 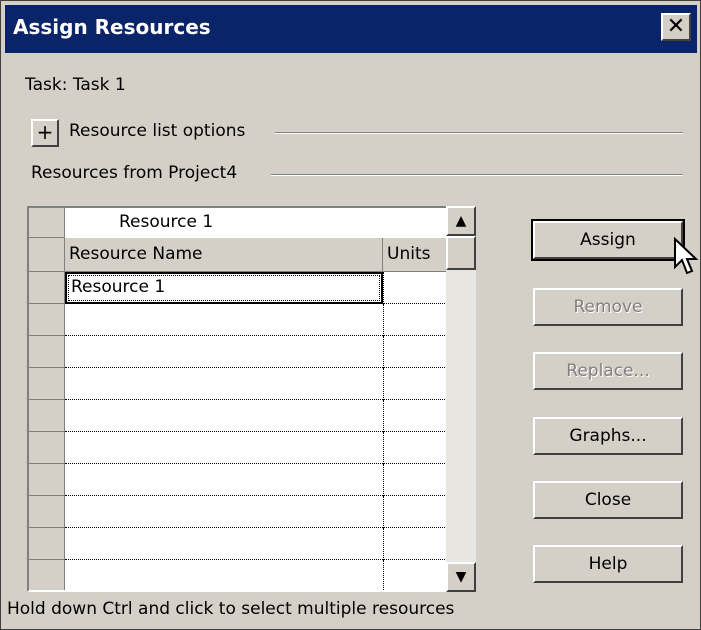 I want to click on title-bar: Assign Resources ✕, so click(x=351, y=29).